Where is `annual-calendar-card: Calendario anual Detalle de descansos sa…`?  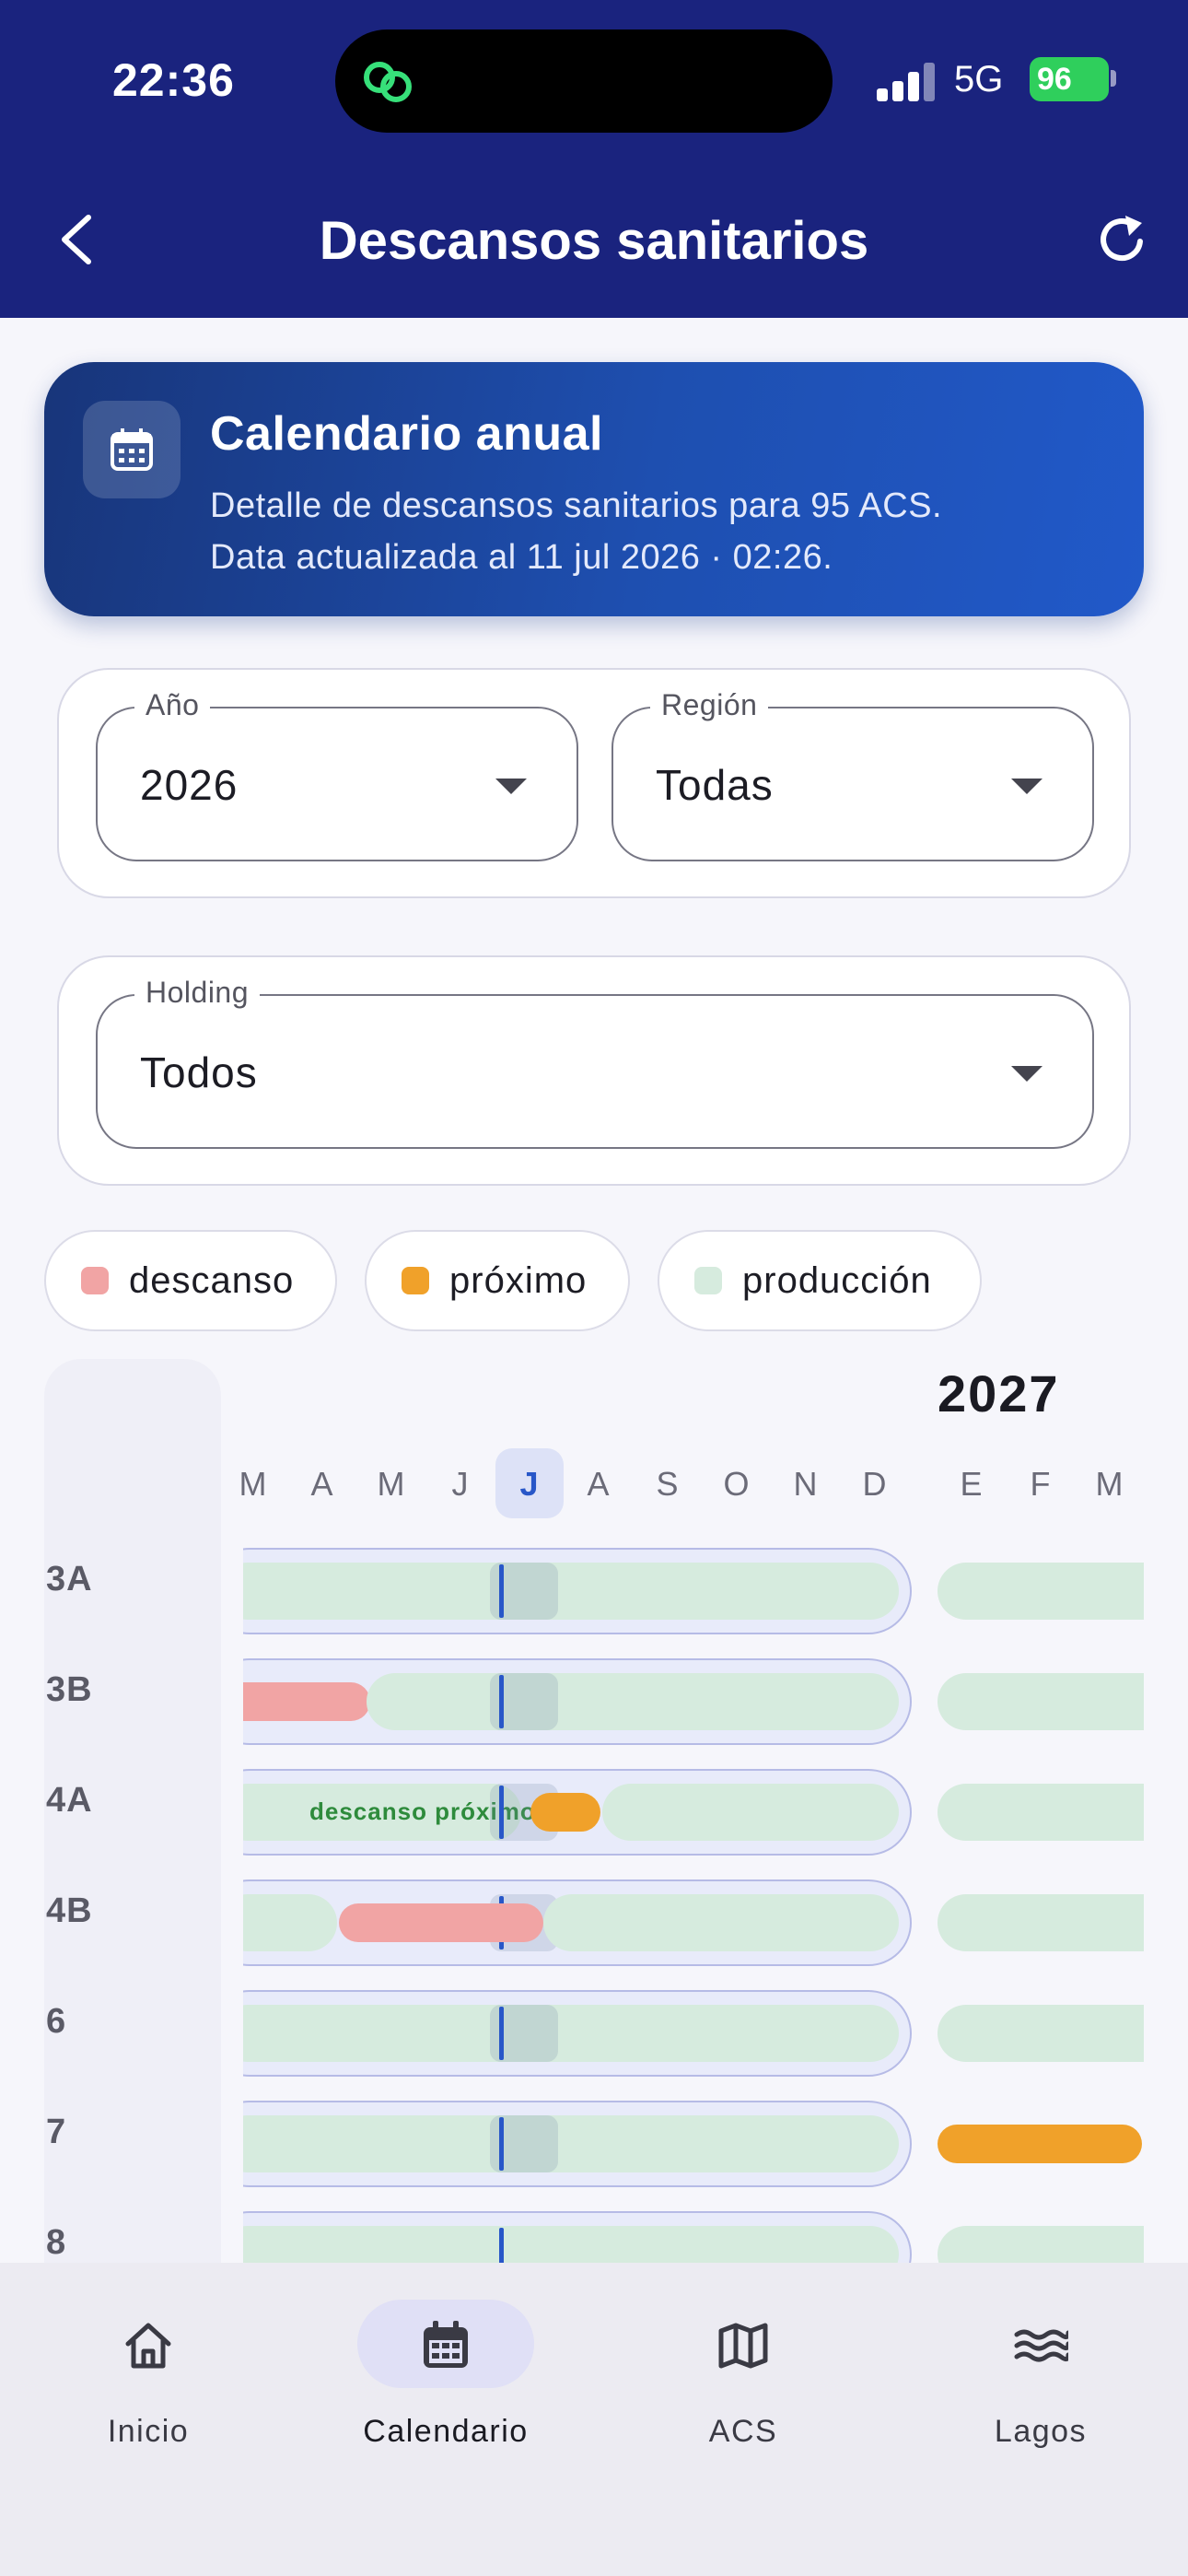 annual-calendar-card: Calendario anual Detalle de descansos sa… is located at coordinates (594, 489).